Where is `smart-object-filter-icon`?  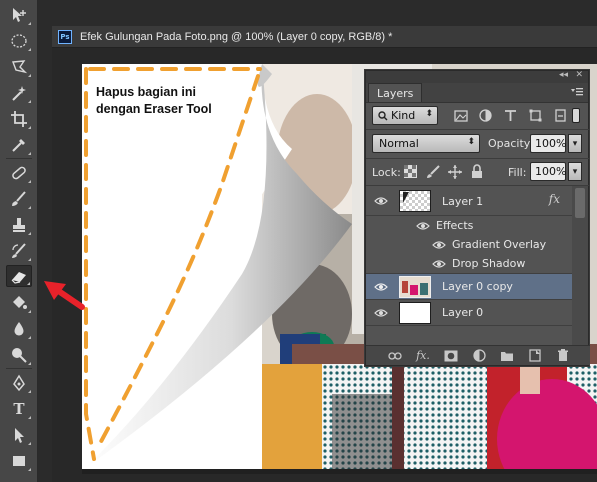 smart-object-filter-icon is located at coordinates (560, 115).